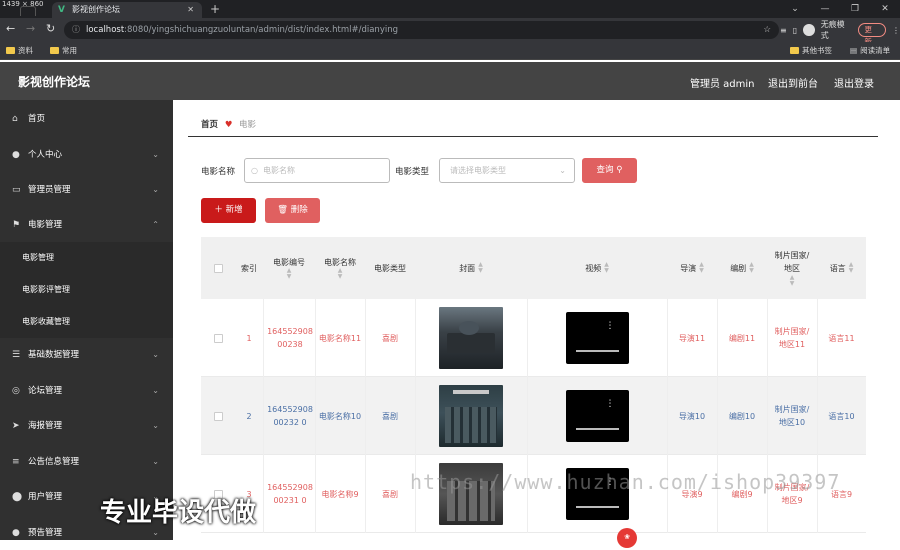  Describe the element at coordinates (16, 426) in the screenshot. I see `send-icon: ➤` at that location.